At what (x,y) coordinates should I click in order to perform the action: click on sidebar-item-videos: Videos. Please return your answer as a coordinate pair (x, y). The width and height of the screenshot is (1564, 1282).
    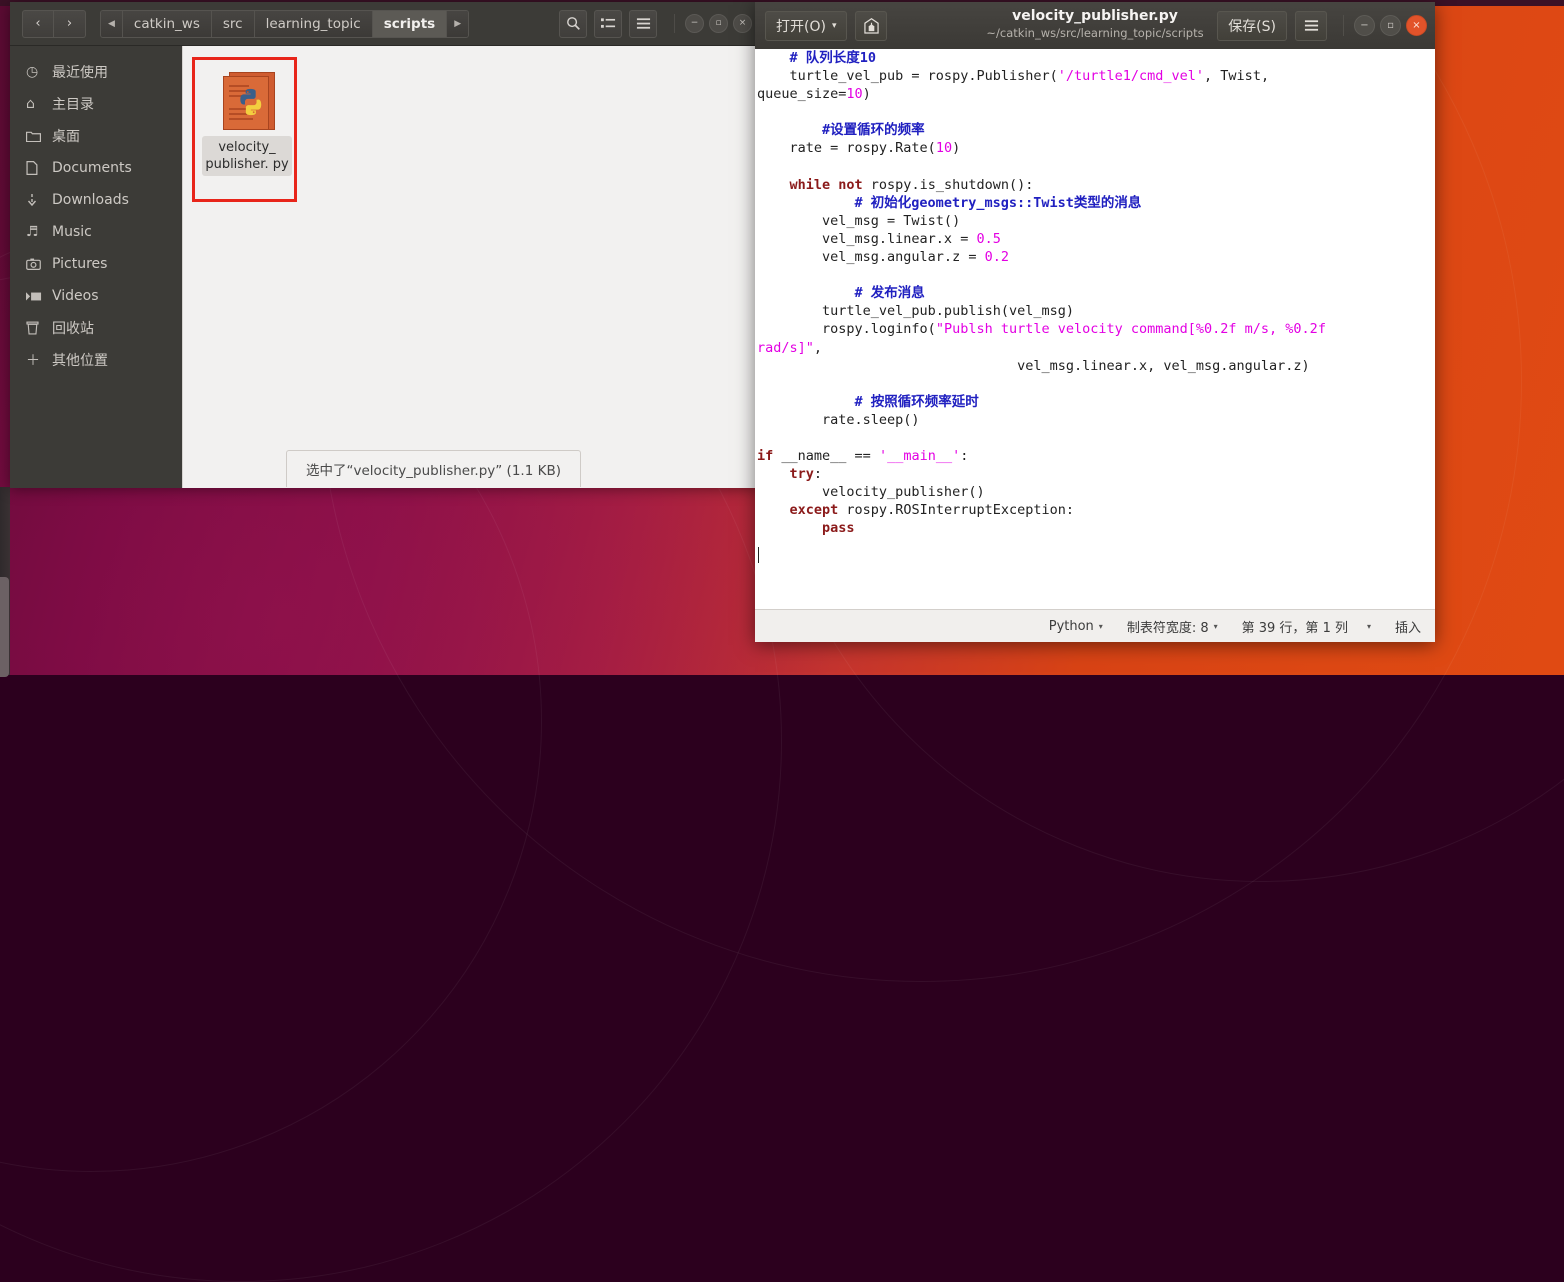
    Looking at the image, I should click on (96, 296).